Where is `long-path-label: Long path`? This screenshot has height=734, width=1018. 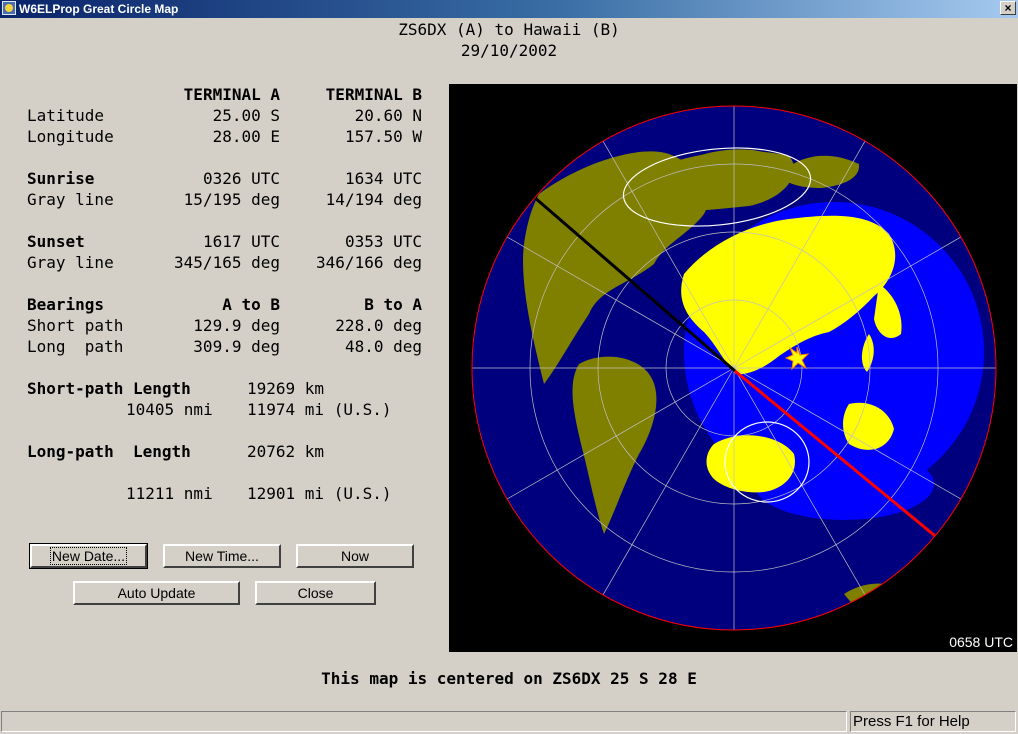
long-path-label: Long path is located at coordinates (75, 346).